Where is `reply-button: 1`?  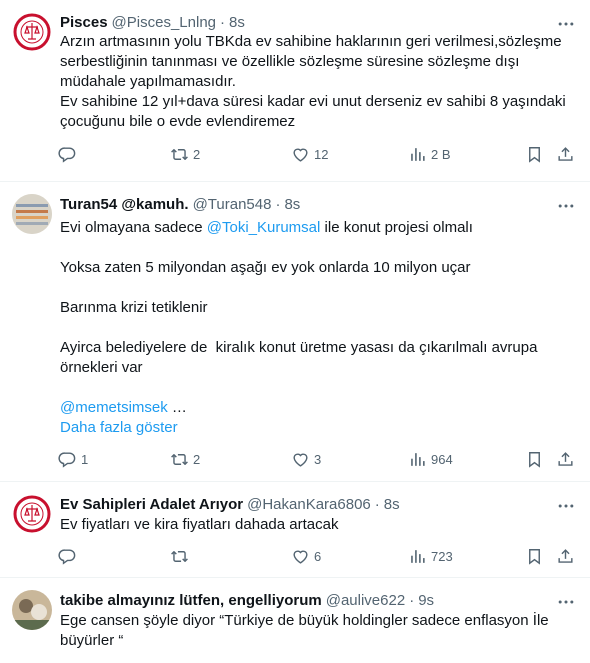 reply-button: 1 is located at coordinates (73, 459).